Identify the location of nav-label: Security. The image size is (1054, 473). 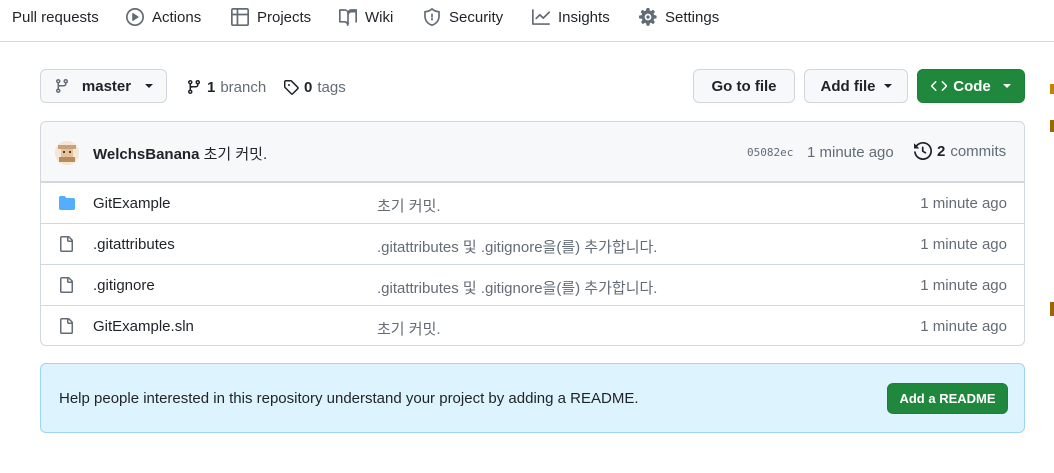
(476, 17).